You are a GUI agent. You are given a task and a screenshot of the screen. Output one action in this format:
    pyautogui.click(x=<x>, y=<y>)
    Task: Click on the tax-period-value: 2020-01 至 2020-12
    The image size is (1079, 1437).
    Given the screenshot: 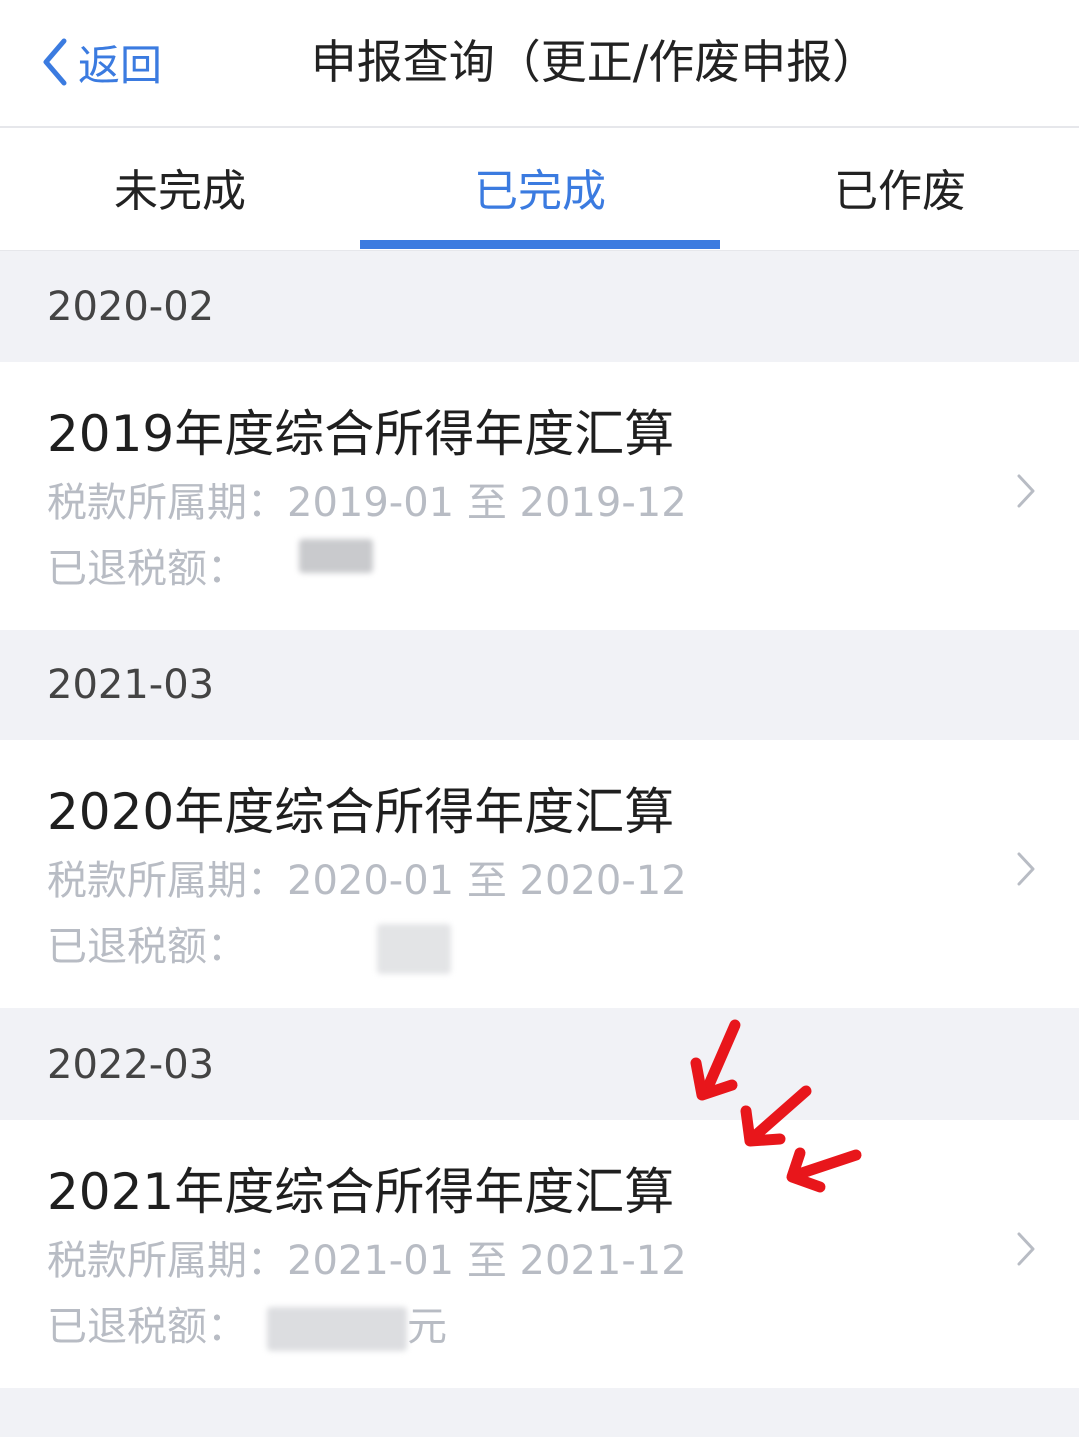 What is the action you would take?
    pyautogui.click(x=487, y=881)
    